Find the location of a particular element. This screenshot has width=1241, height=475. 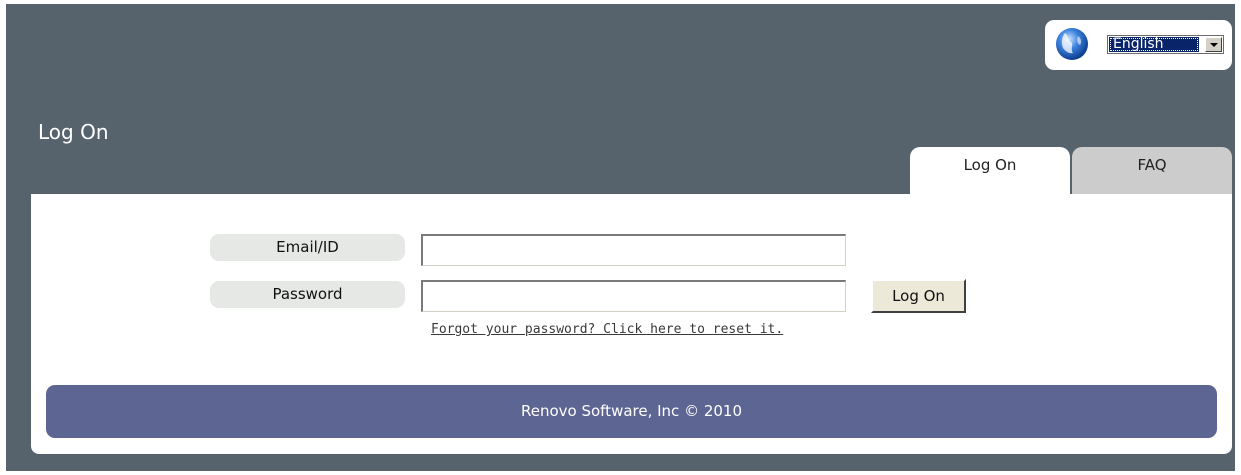

tab-faq: FAQ is located at coordinates (1152, 170).